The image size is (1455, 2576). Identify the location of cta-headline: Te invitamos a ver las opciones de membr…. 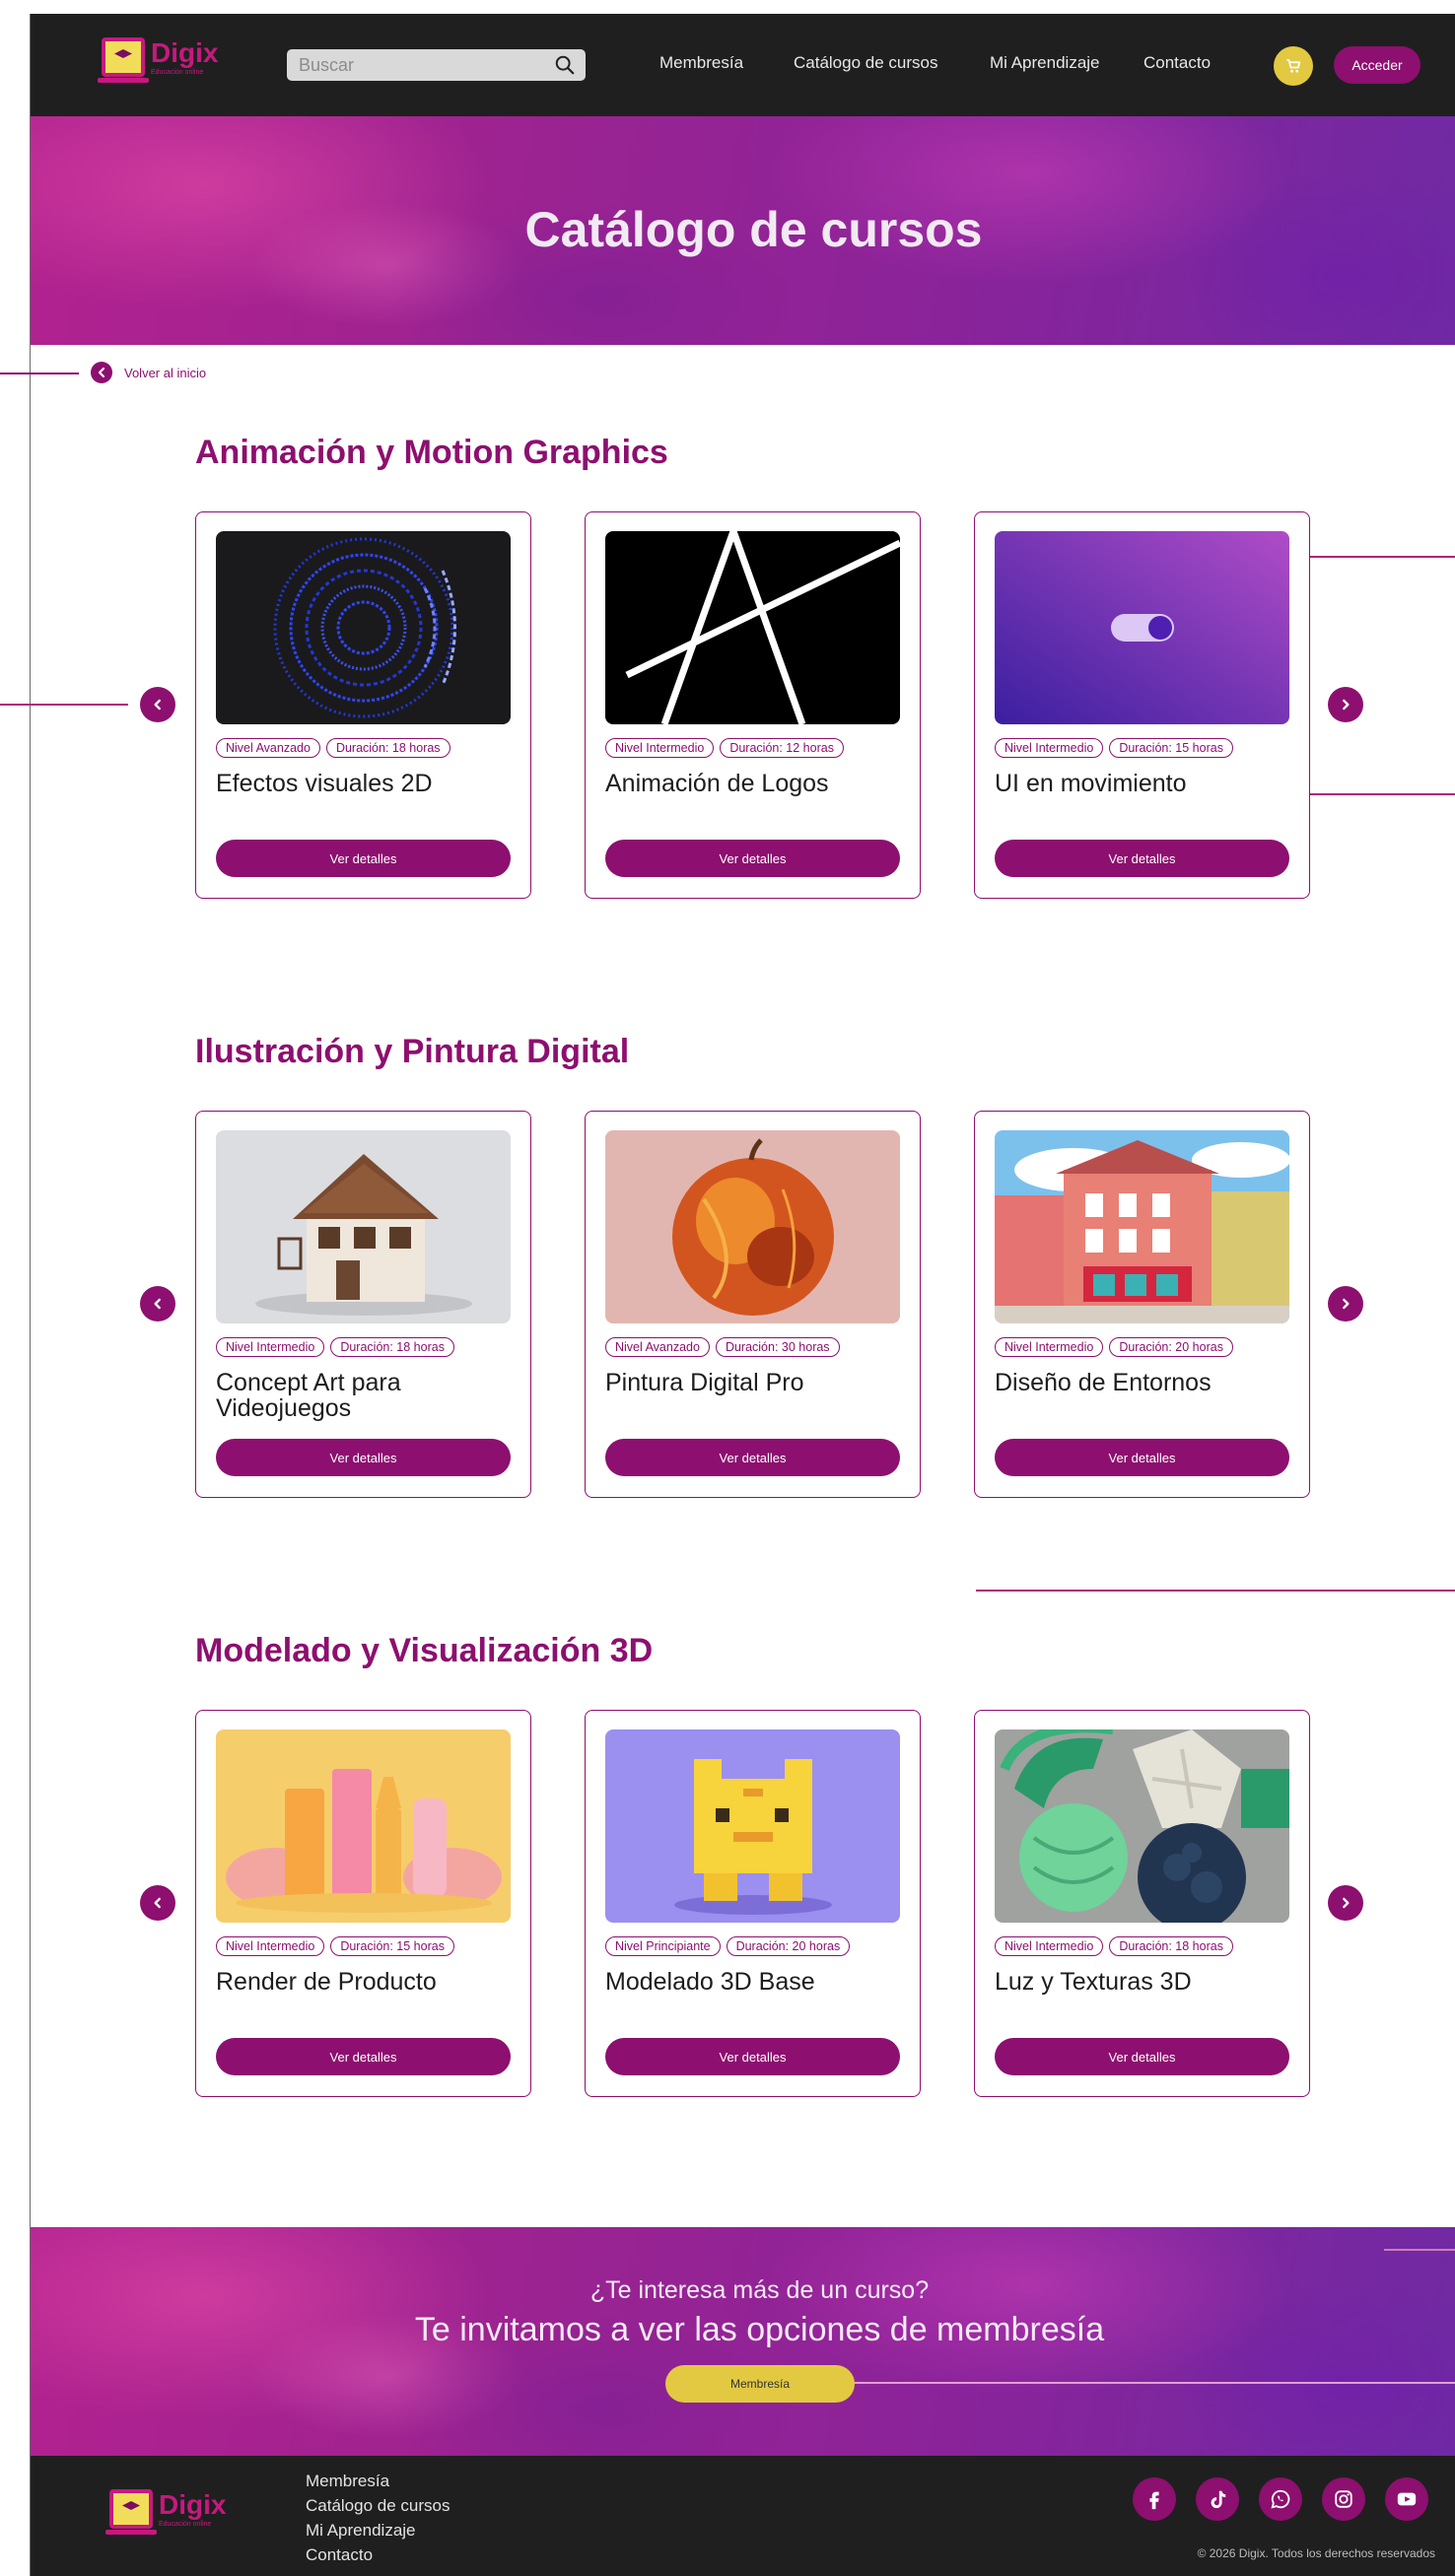
(759, 2329).